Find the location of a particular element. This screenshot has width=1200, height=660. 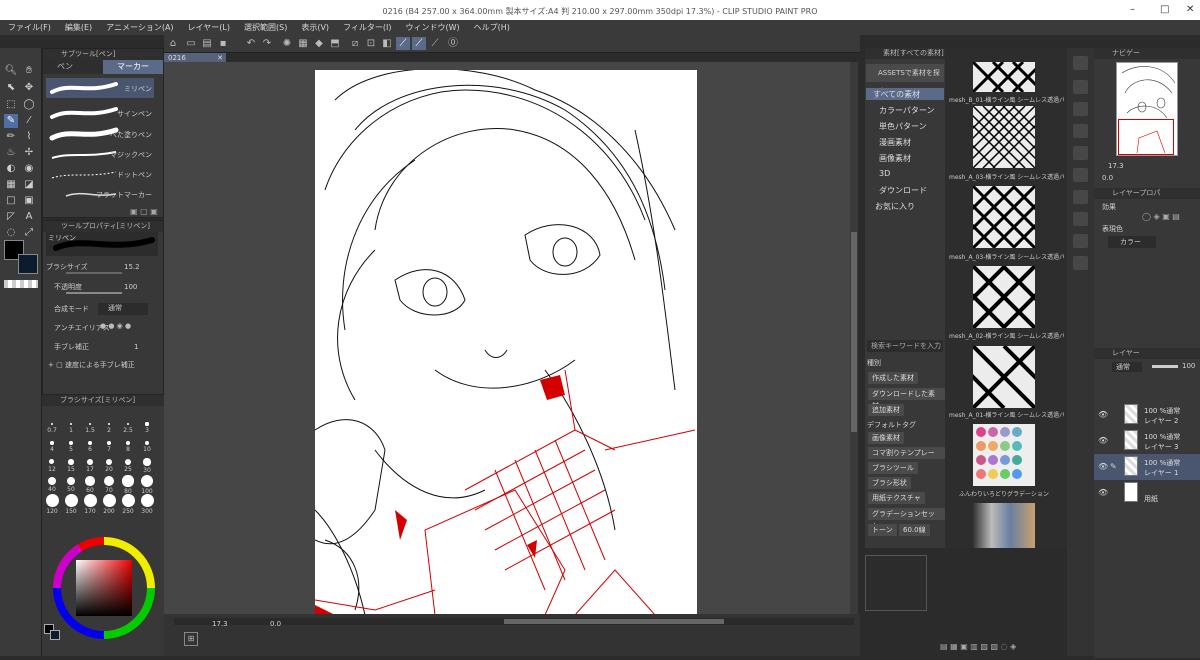

brush-item-dot-pen: ドットペン is located at coordinates (100, 174).